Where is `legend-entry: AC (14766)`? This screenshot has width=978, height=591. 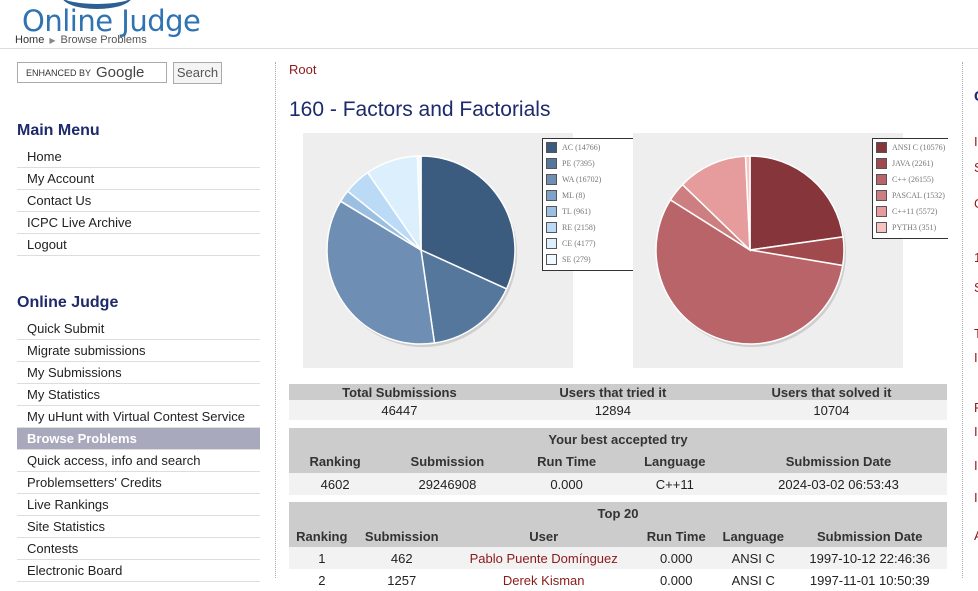 legend-entry: AC (14766) is located at coordinates (590, 147).